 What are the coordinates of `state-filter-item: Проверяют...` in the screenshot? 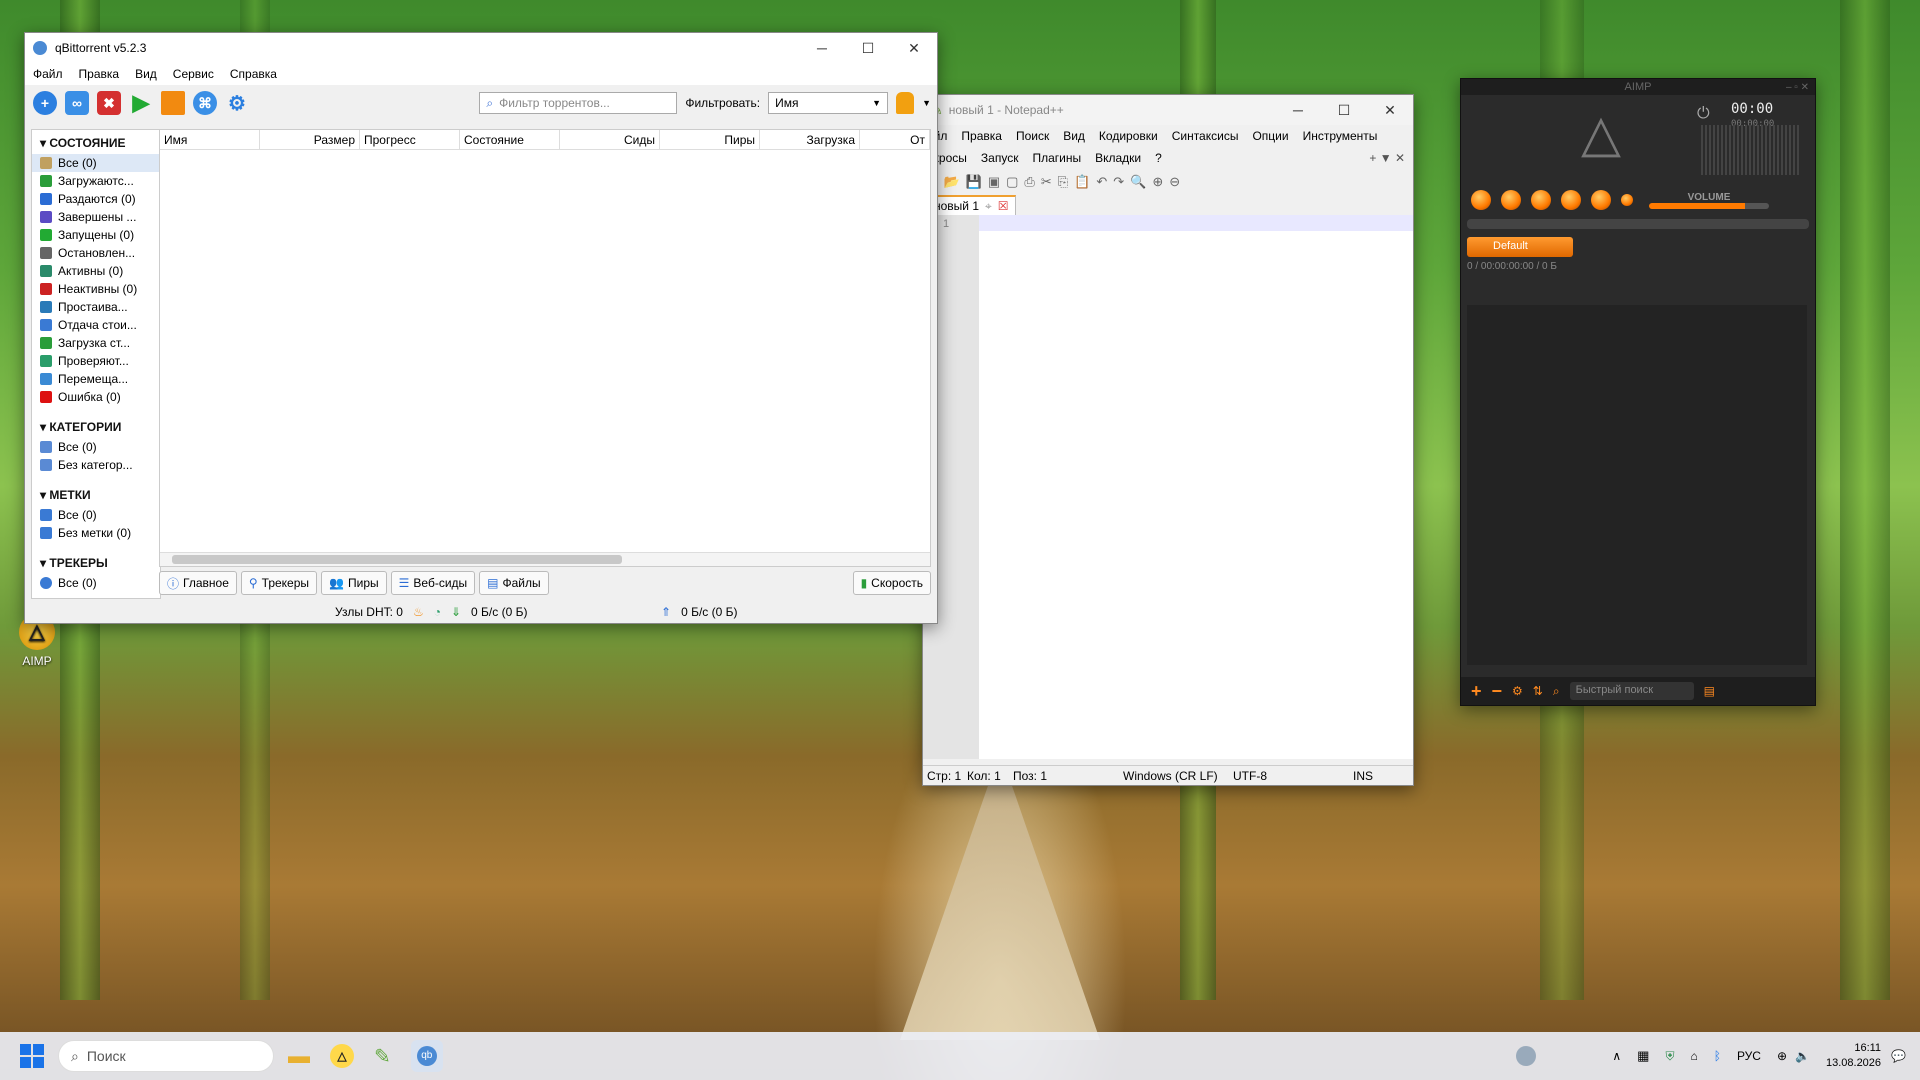 It's located at (96, 361).